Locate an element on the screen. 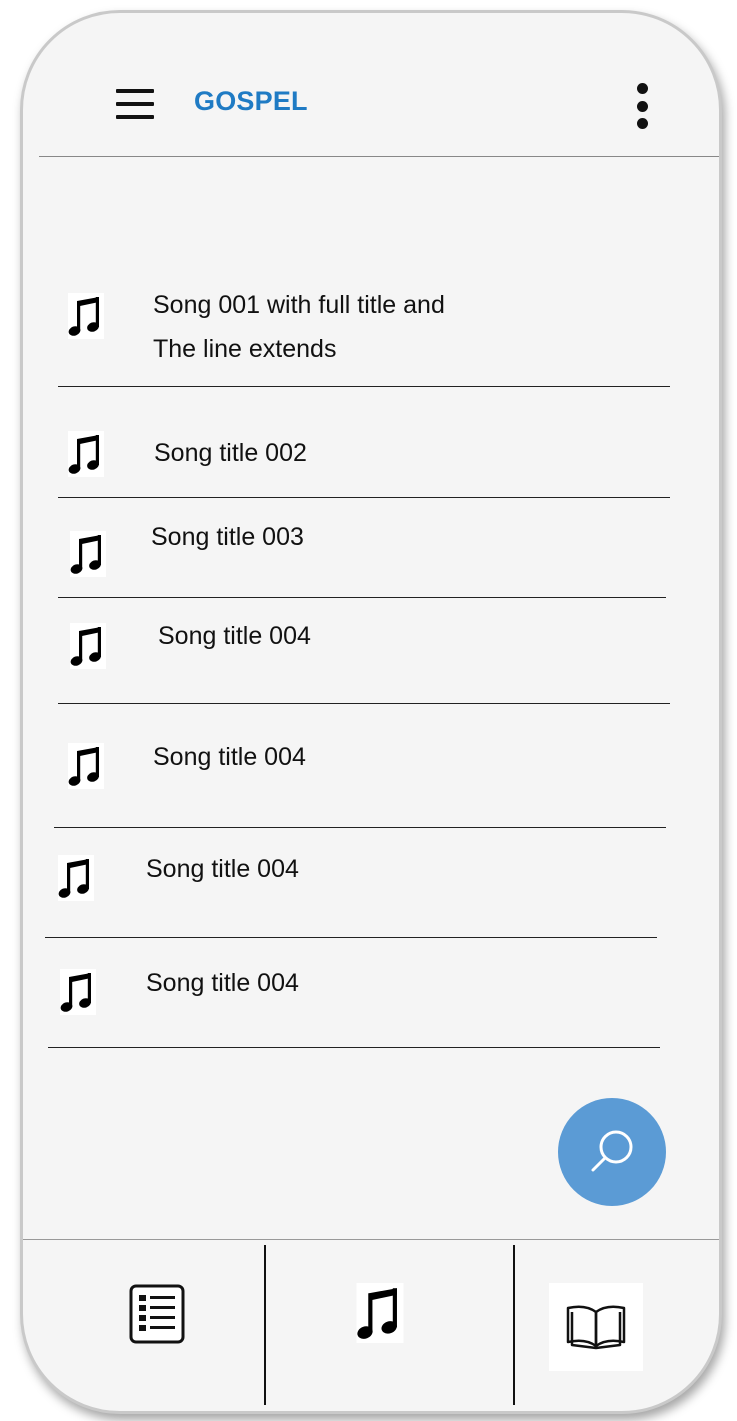  more-vertical-icon is located at coordinates (642, 106).